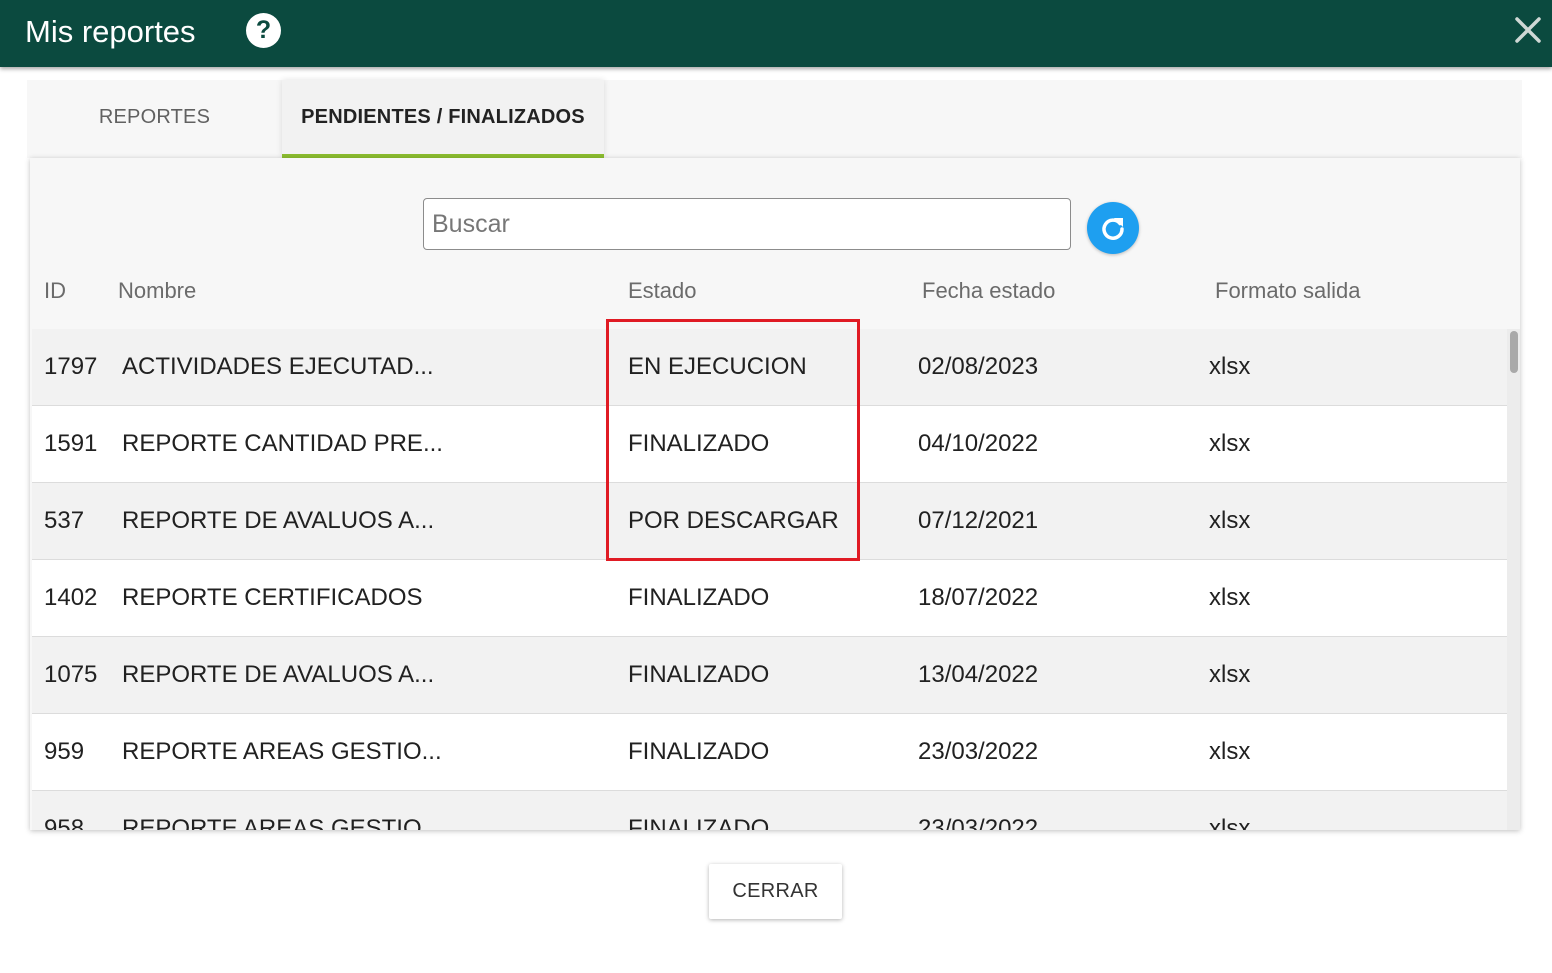 This screenshot has width=1552, height=973. I want to click on tab-pendientes-finalizados: PENDIENTES / FINALIZADOS, so click(443, 119).